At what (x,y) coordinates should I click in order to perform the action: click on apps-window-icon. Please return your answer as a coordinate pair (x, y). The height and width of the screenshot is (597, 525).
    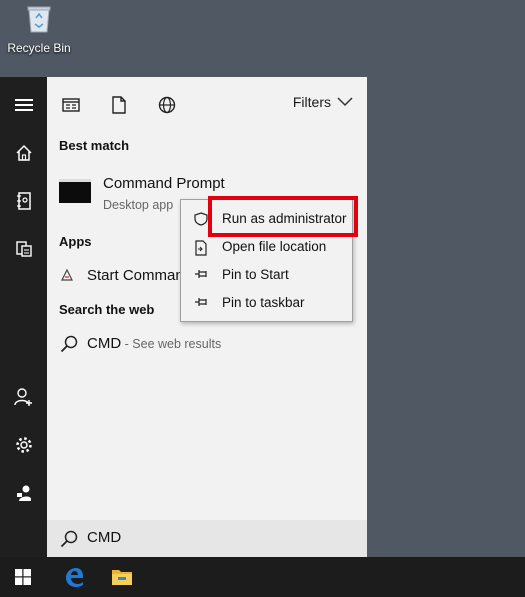
    Looking at the image, I should click on (71, 105).